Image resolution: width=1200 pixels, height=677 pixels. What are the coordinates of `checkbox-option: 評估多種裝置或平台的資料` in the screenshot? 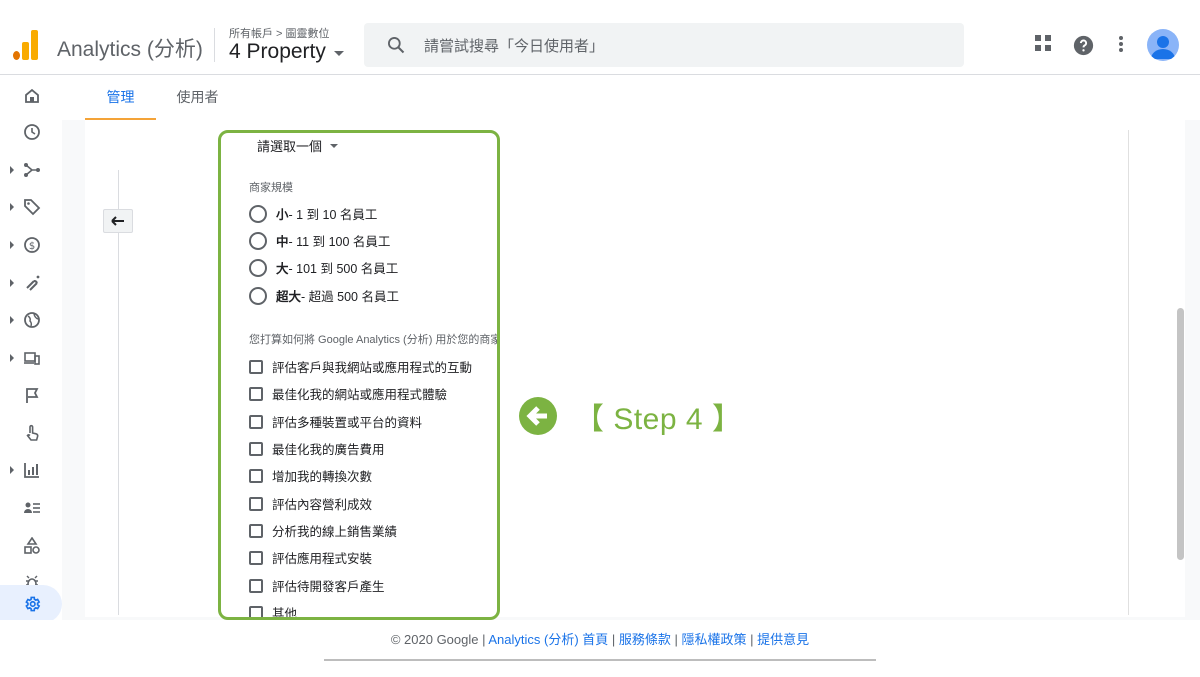 It's located at (335, 421).